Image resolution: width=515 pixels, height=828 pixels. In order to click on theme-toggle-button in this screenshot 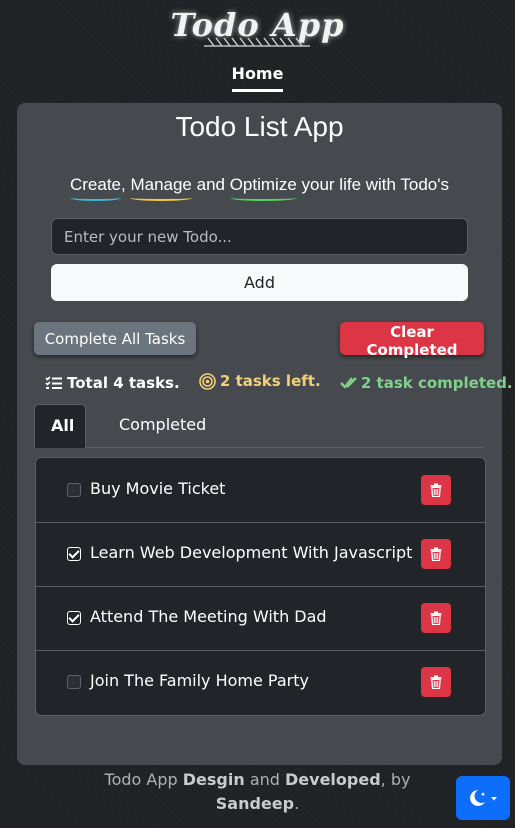, I will do `click(483, 798)`.